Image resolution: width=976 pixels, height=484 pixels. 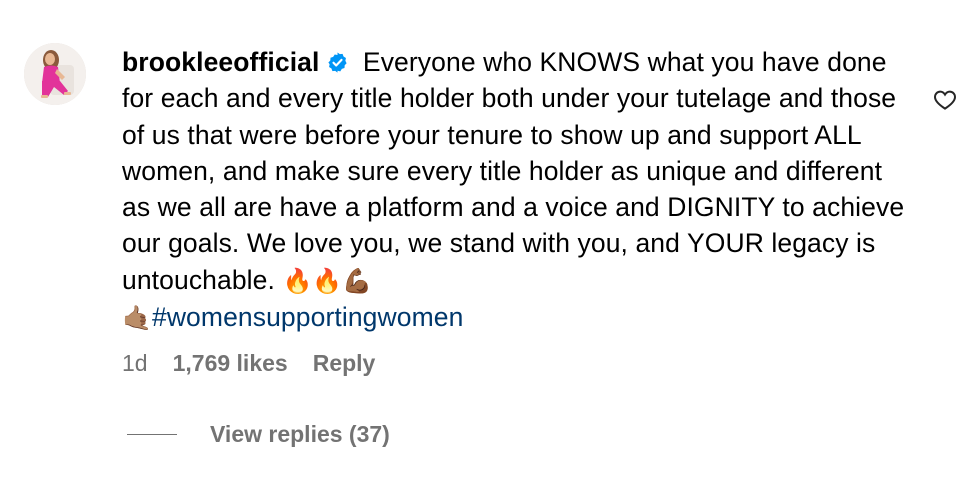 I want to click on view-replies-button: View replies (37), so click(x=258, y=434).